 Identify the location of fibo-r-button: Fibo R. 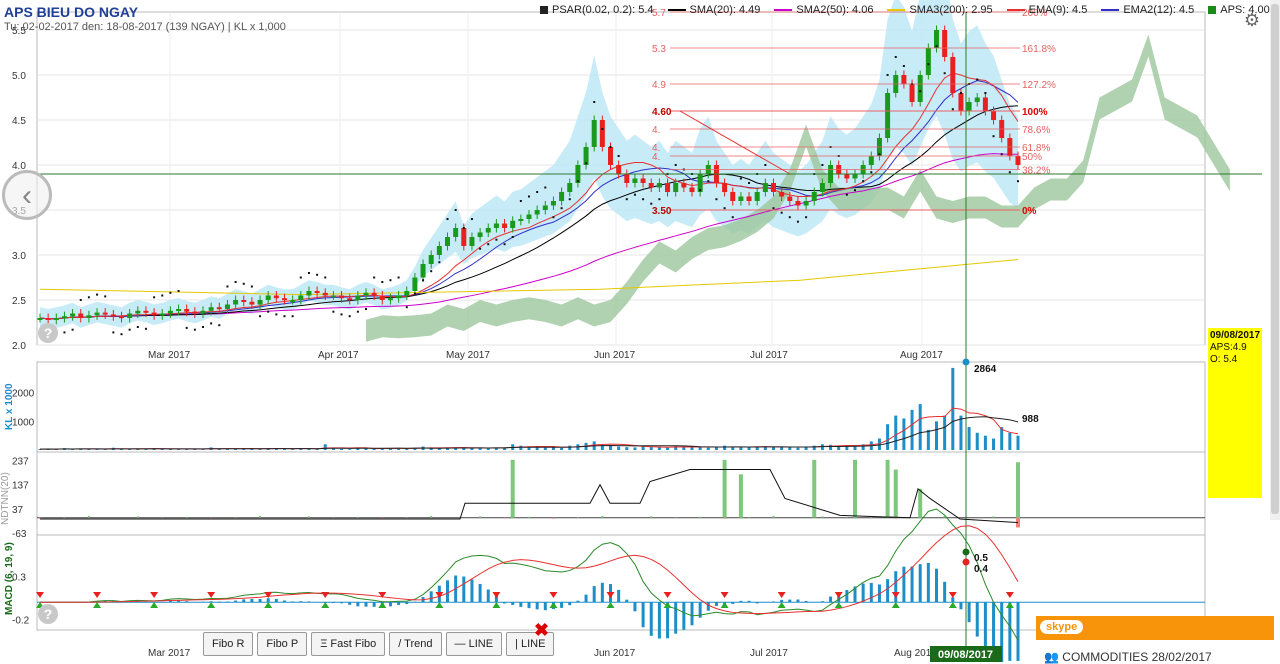
(228, 644).